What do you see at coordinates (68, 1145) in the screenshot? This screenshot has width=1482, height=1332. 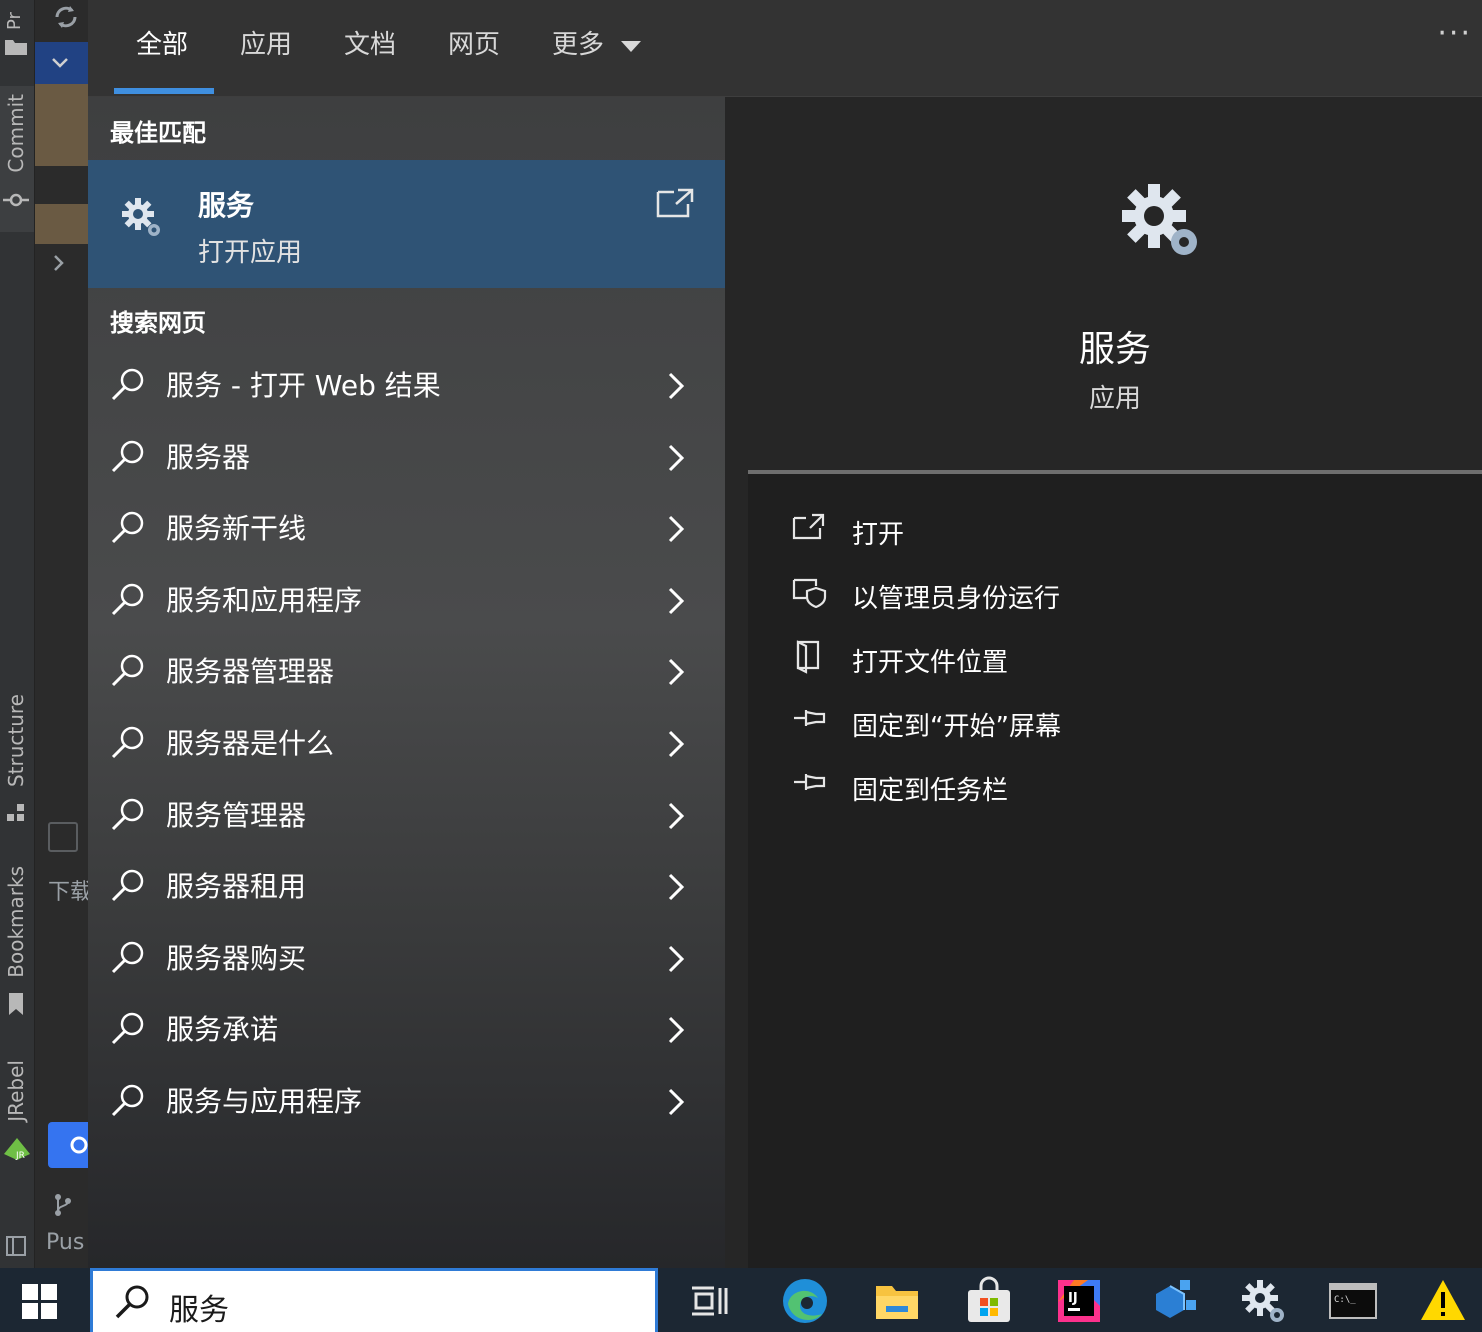 I see `ide-blue-button` at bounding box center [68, 1145].